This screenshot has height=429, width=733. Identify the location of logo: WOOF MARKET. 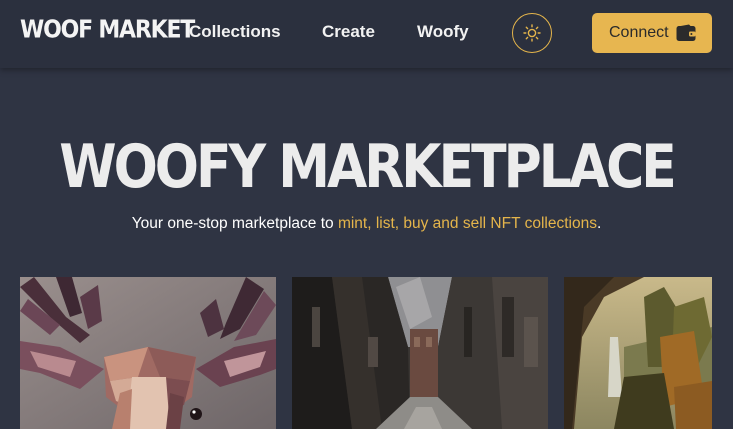
(107, 30).